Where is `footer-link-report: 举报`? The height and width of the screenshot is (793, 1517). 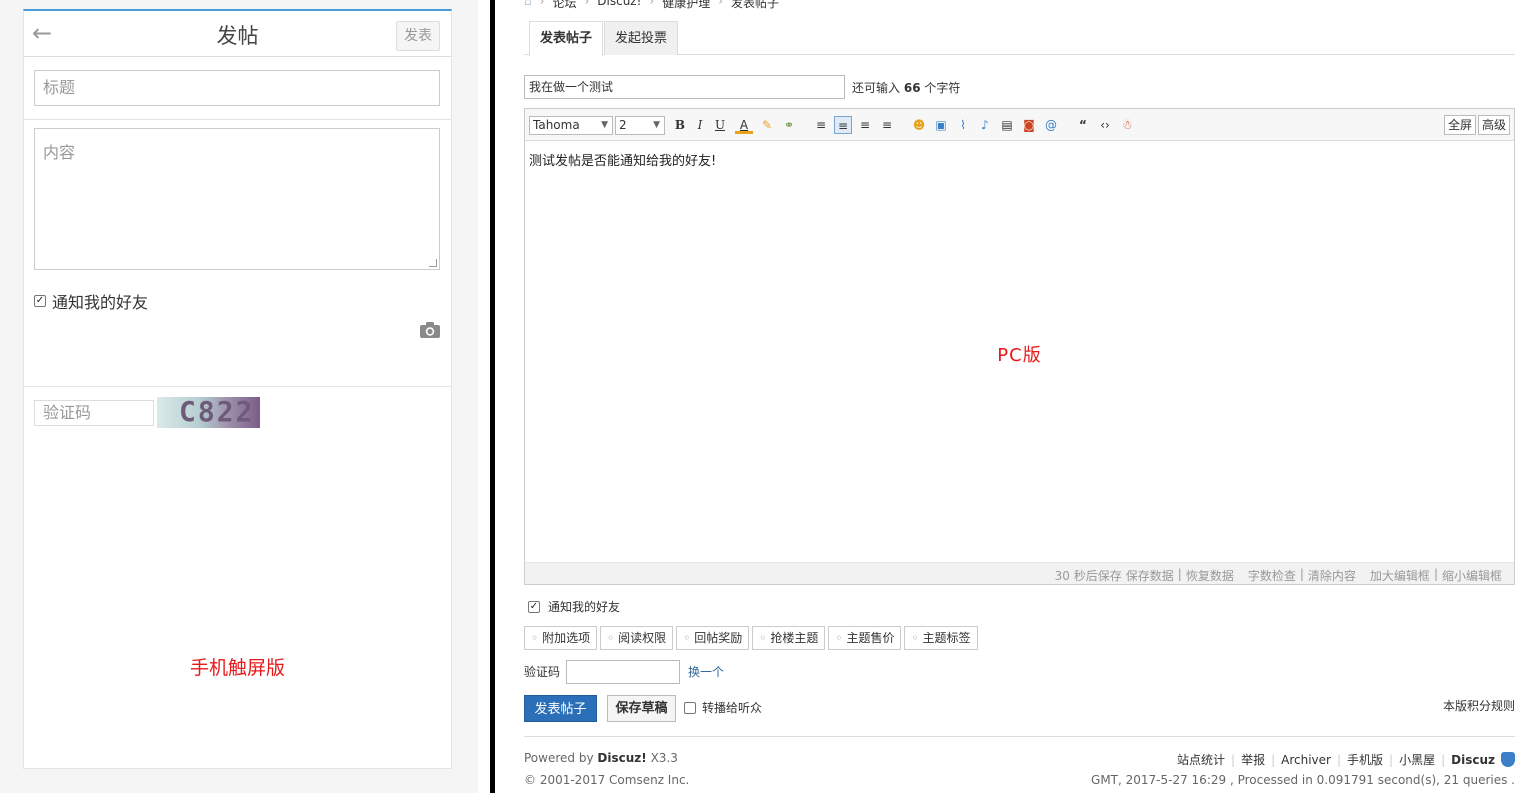
footer-link-report: 举报 is located at coordinates (1253, 759).